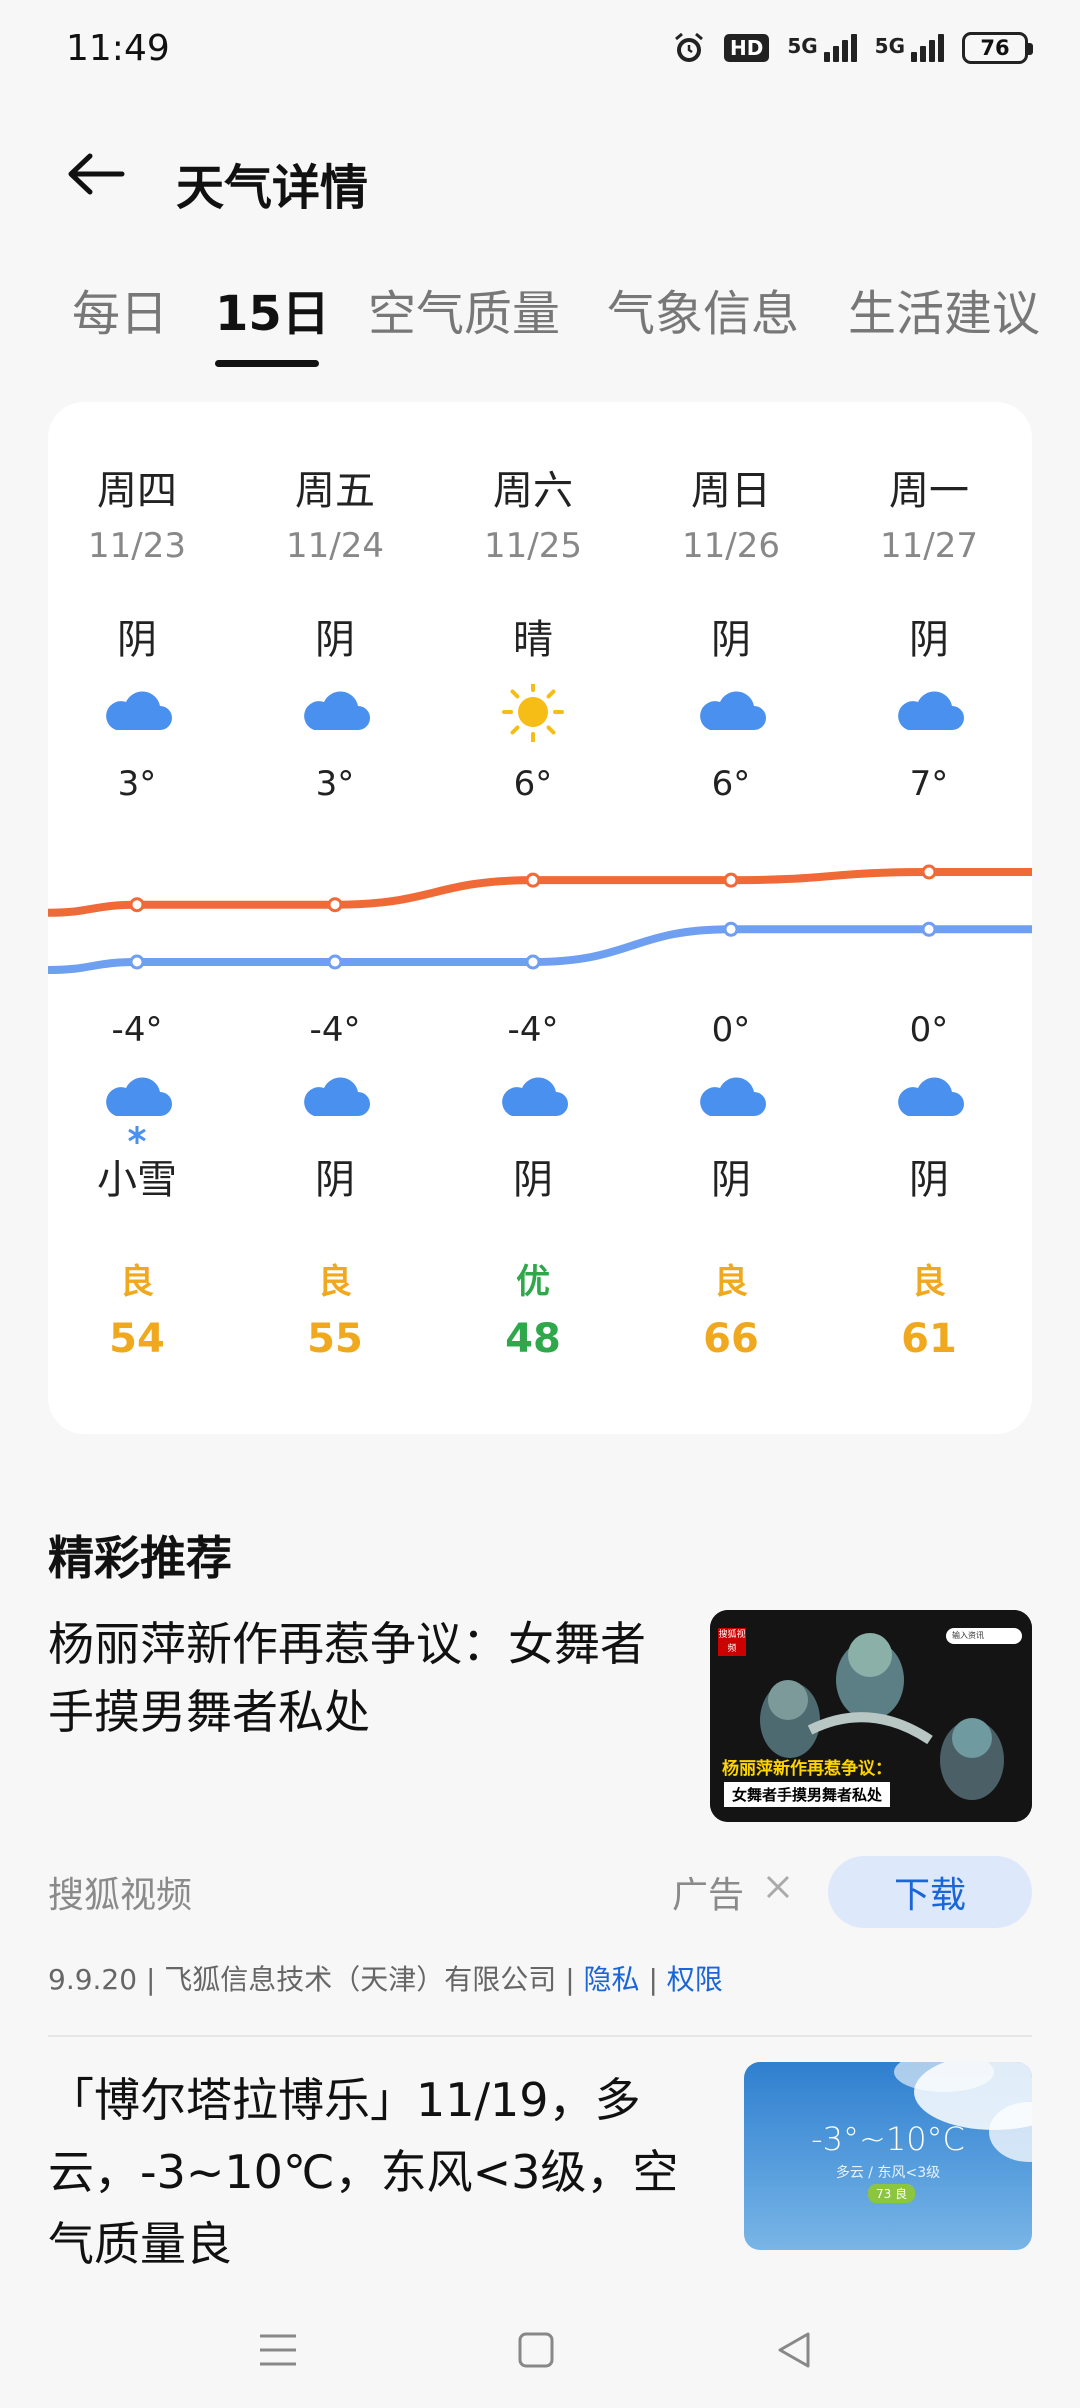 The image size is (1080, 2408). Describe the element at coordinates (794, 2350) in the screenshot. I see `back-nav-button` at that location.